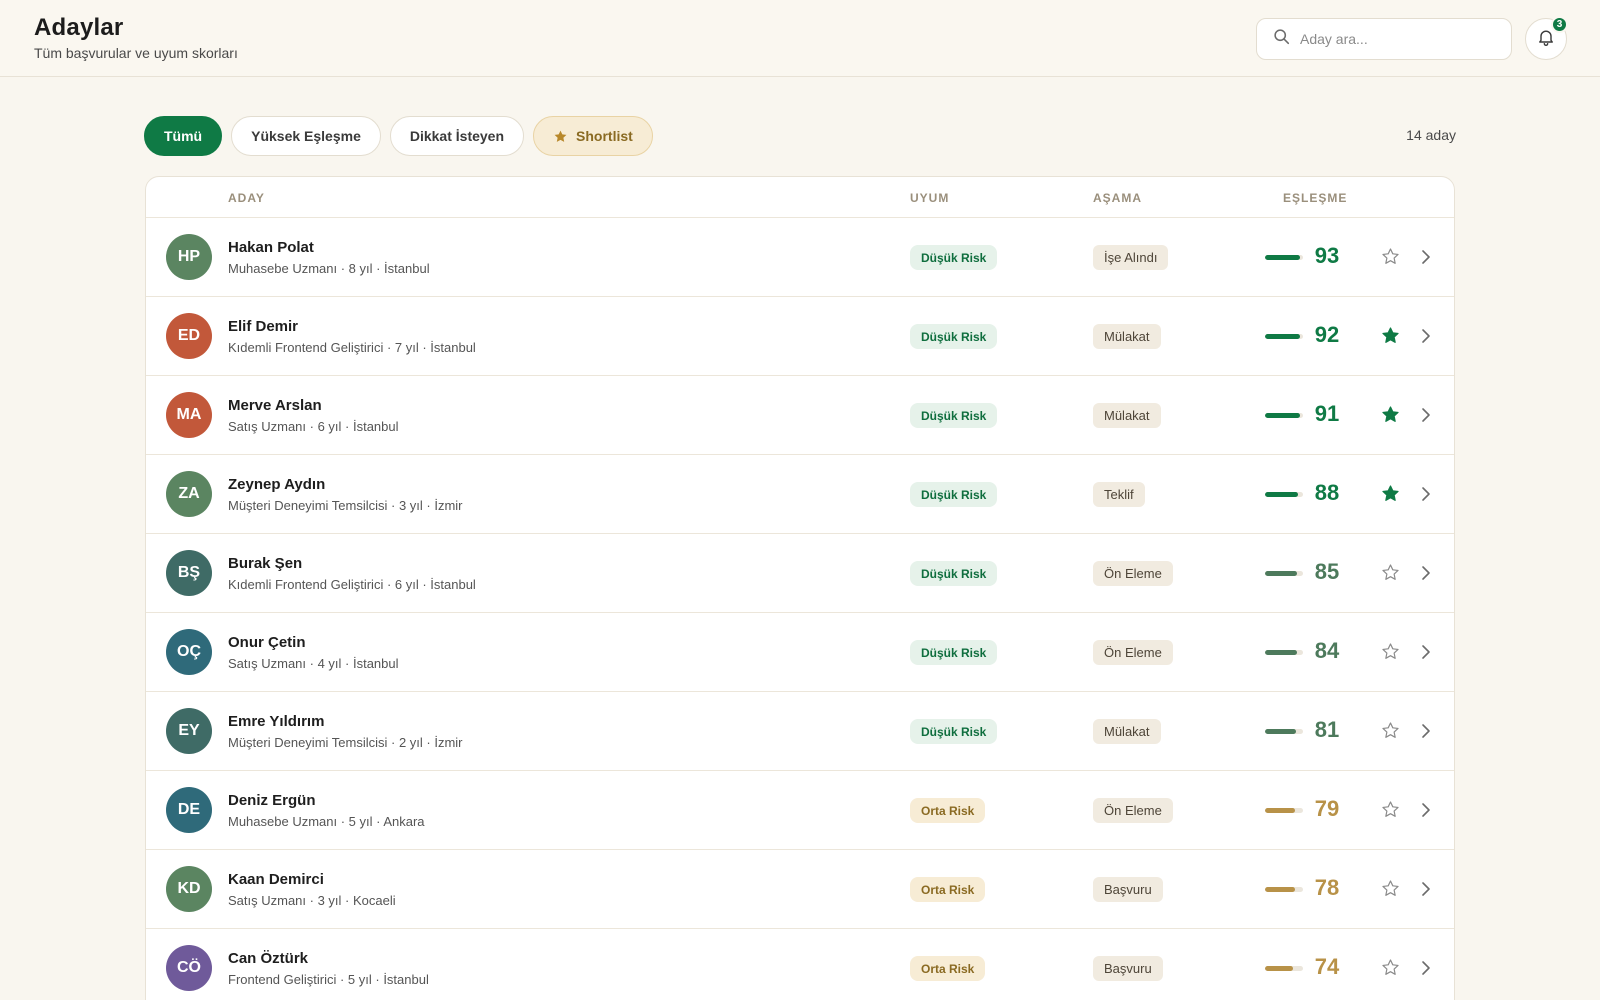  What do you see at coordinates (276, 879) in the screenshot?
I see `candidate-name: Kaan Demirci` at bounding box center [276, 879].